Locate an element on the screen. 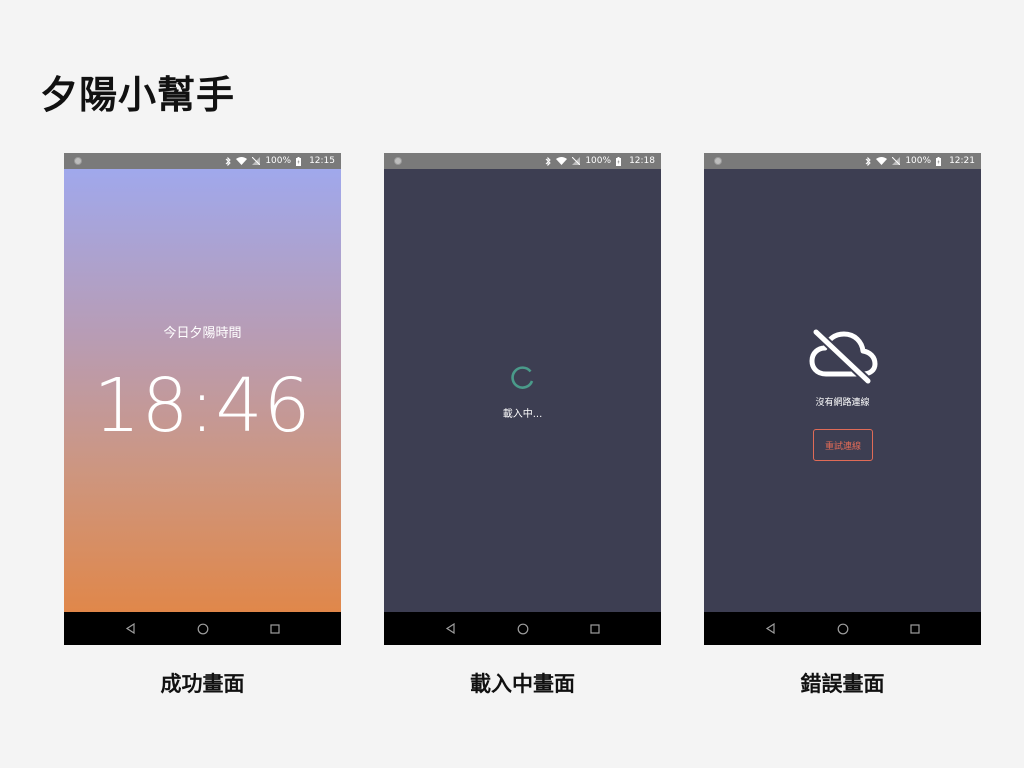 The height and width of the screenshot is (768, 1024). status-bar: 100% 12:15 is located at coordinates (202, 161).